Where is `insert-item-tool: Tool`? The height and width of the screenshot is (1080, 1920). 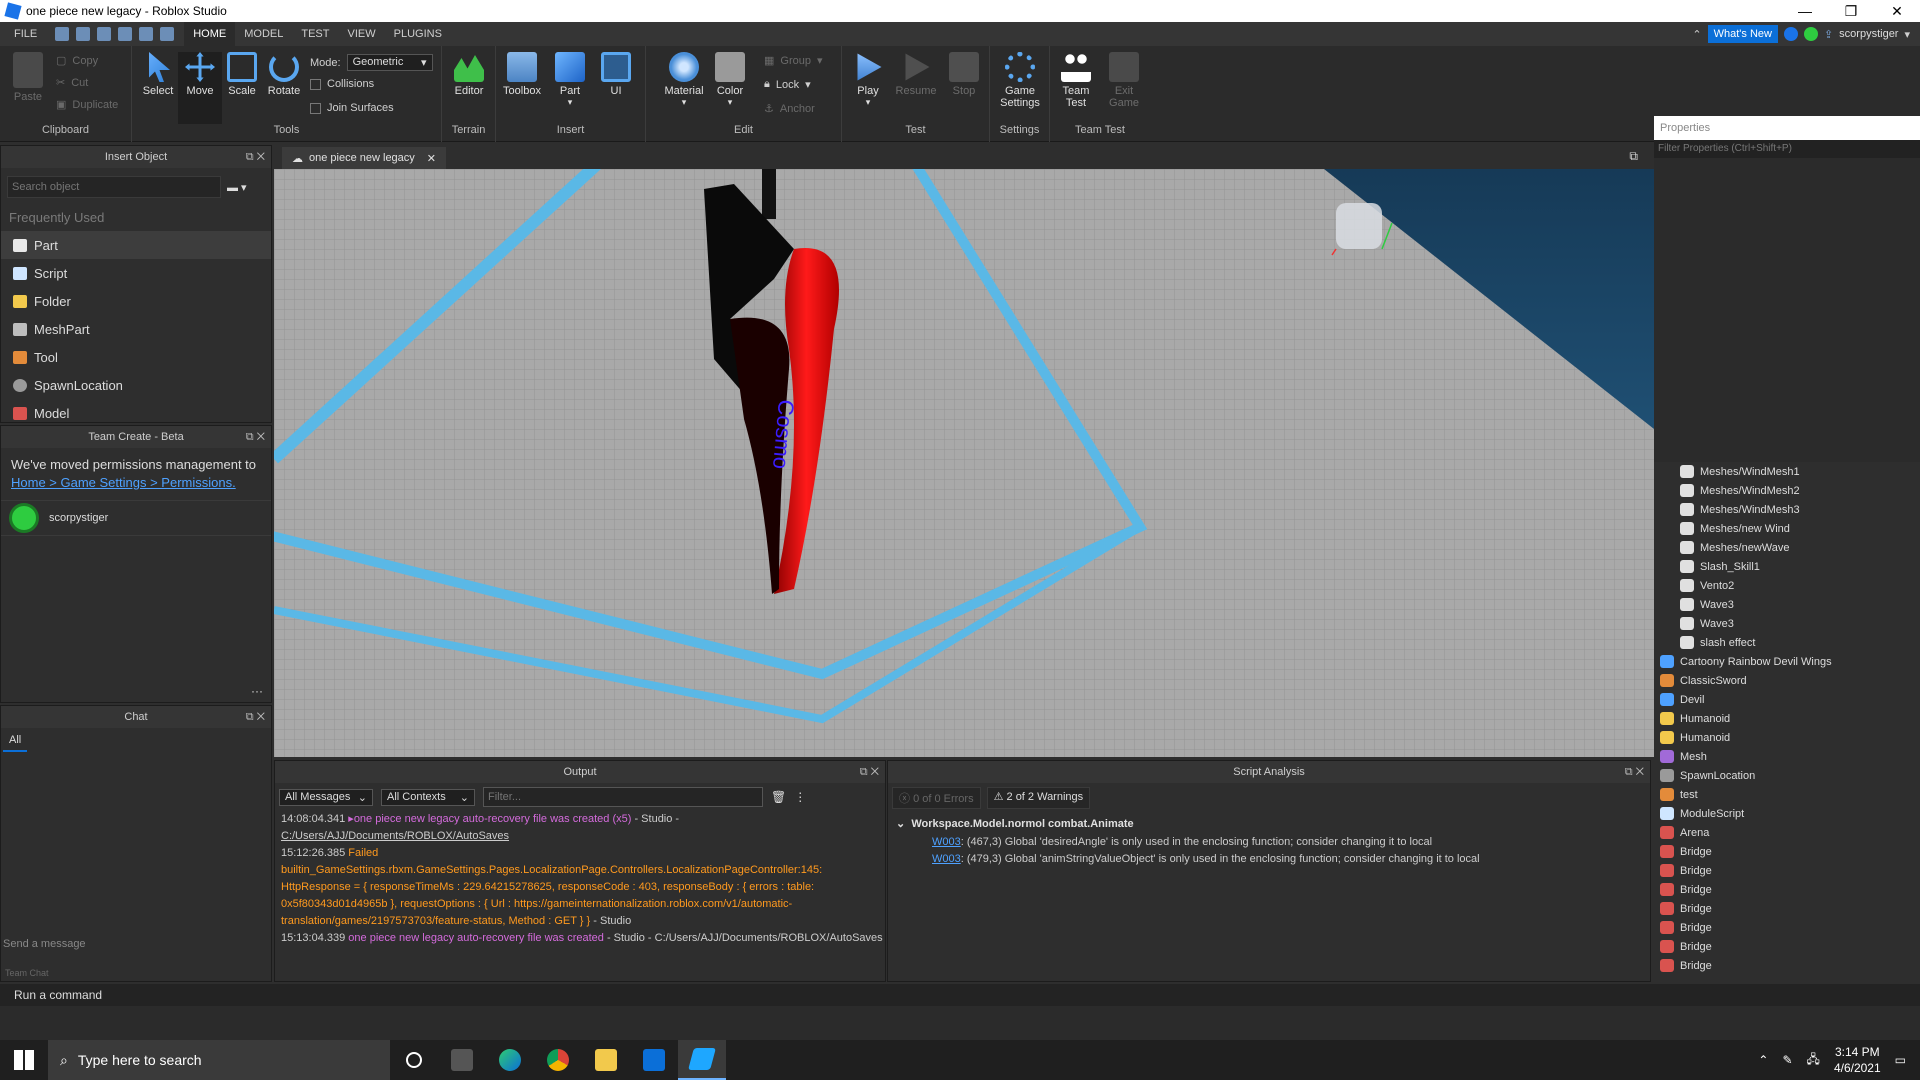
insert-item-tool: Tool is located at coordinates (136, 357).